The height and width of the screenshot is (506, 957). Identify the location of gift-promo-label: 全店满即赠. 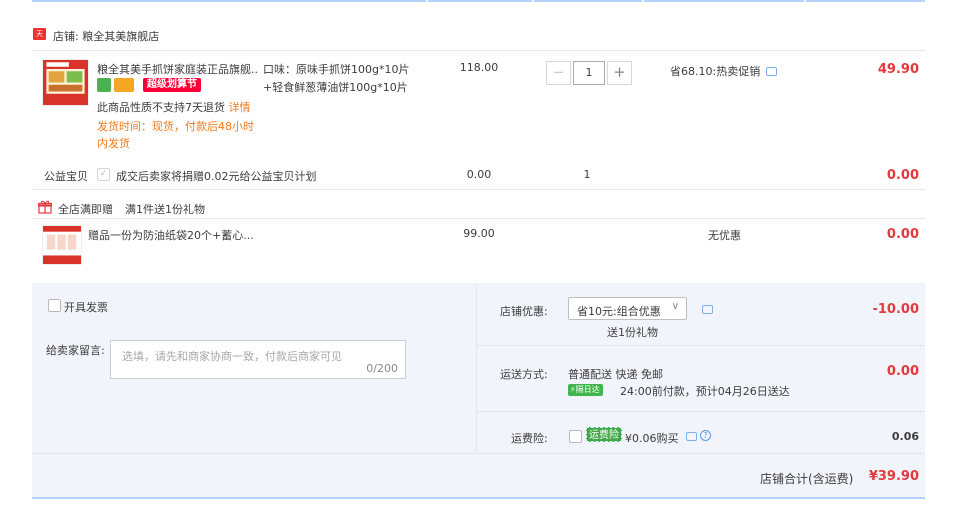
(85, 209).